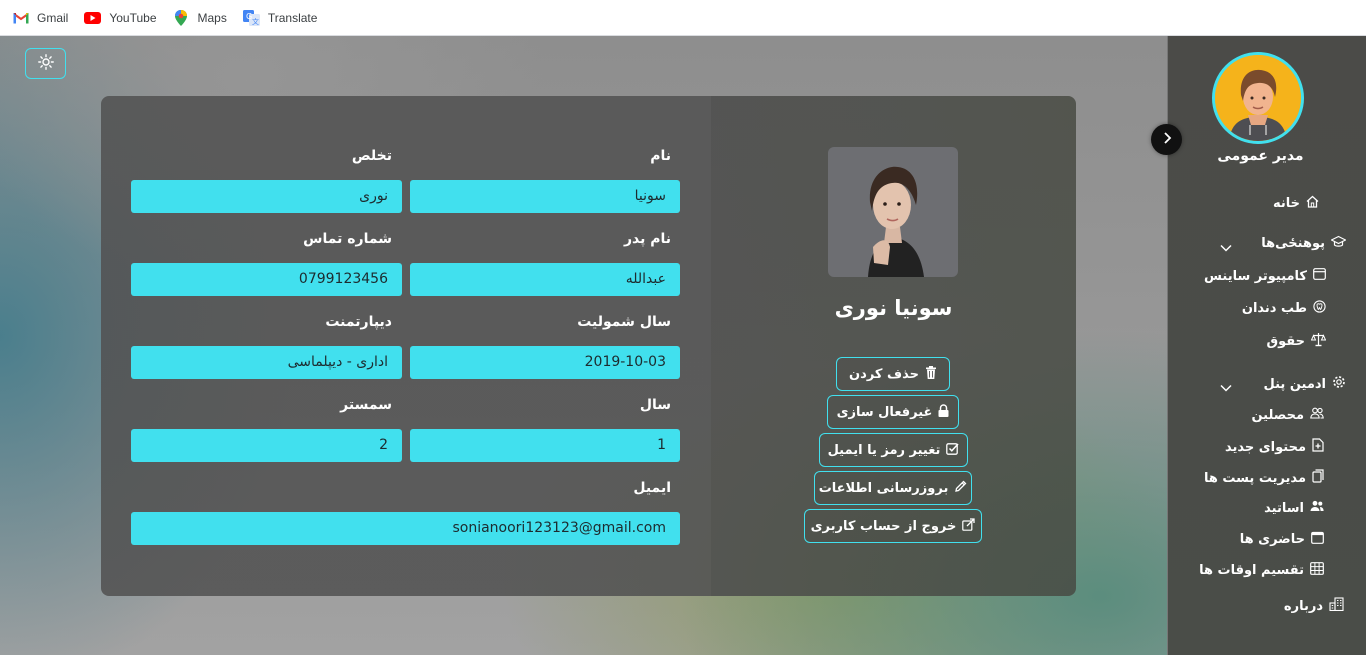 The height and width of the screenshot is (655, 1366). I want to click on delete-button: حذف کردن, so click(893, 374).